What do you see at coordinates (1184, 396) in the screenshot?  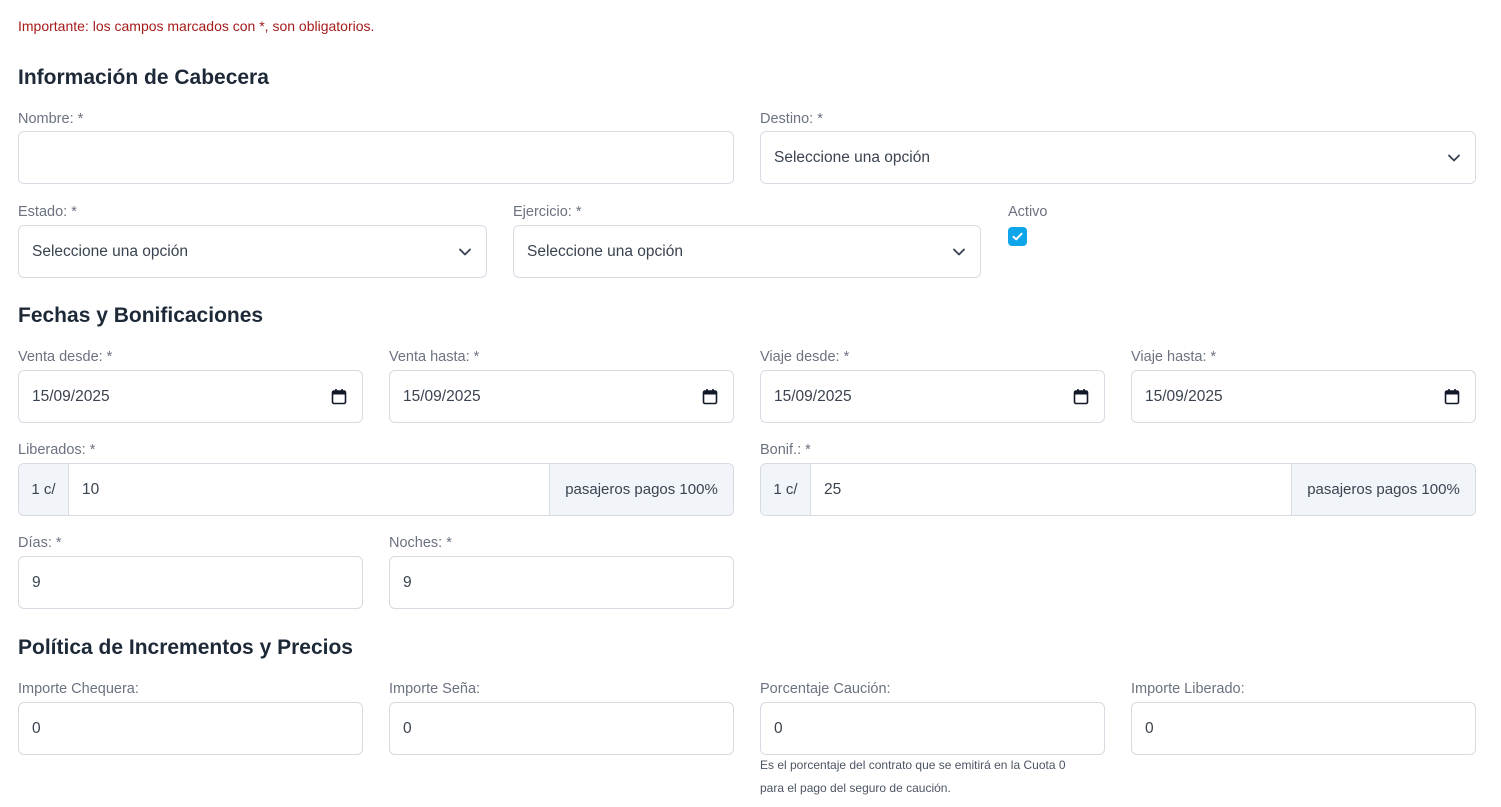 I see `viaje-hasta-value: 15/09/2025` at bounding box center [1184, 396].